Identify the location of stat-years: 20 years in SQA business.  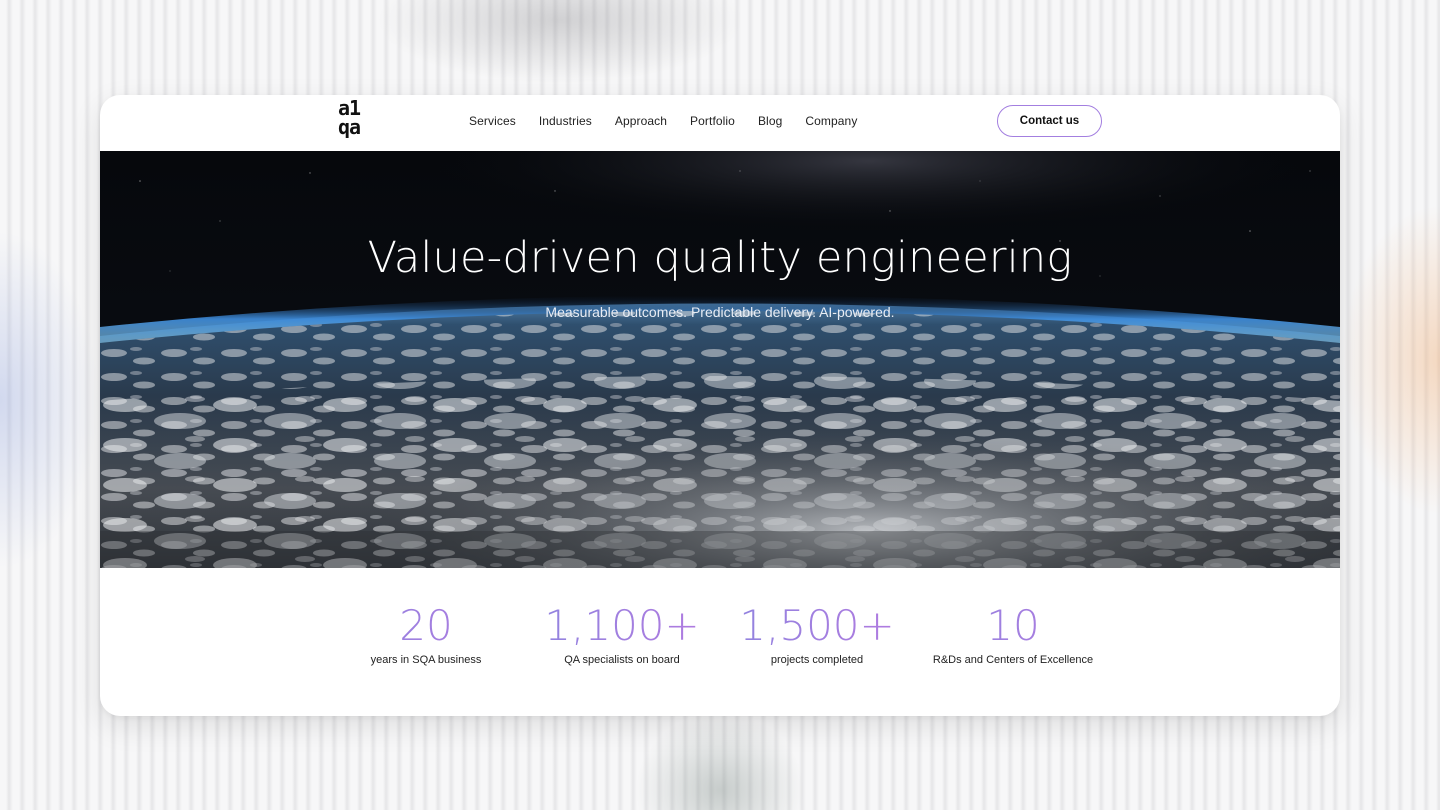
(426, 633).